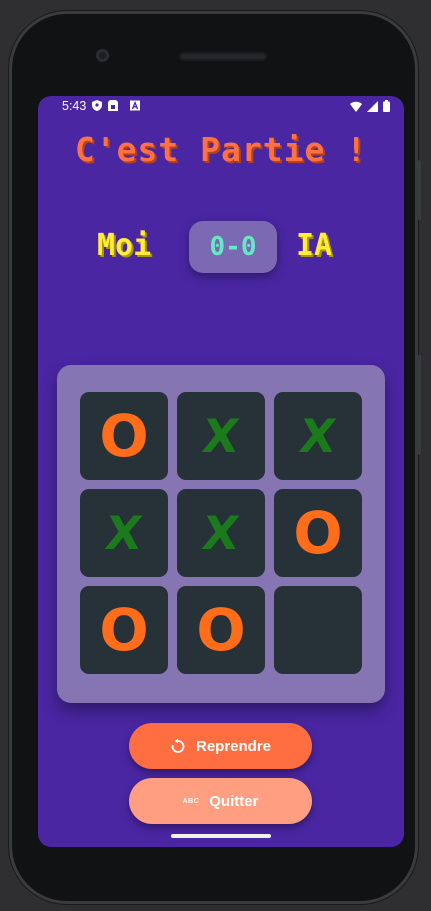 This screenshot has width=431, height=911. What do you see at coordinates (221, 107) in the screenshot?
I see `status-bar: 5:43` at bounding box center [221, 107].